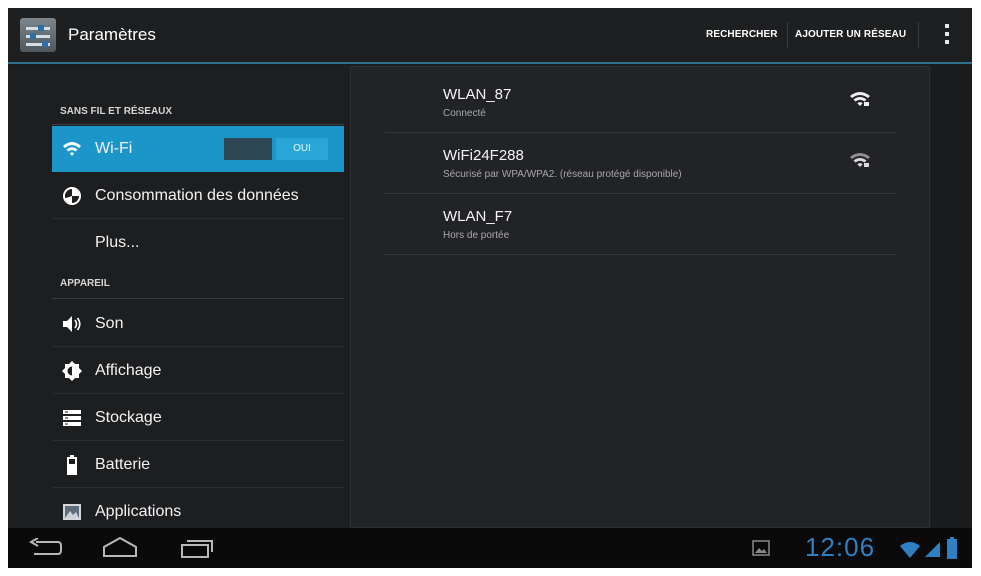 The width and height of the screenshot is (981, 576). Describe the element at coordinates (302, 149) in the screenshot. I see `toggle-state-label: OUI` at that location.